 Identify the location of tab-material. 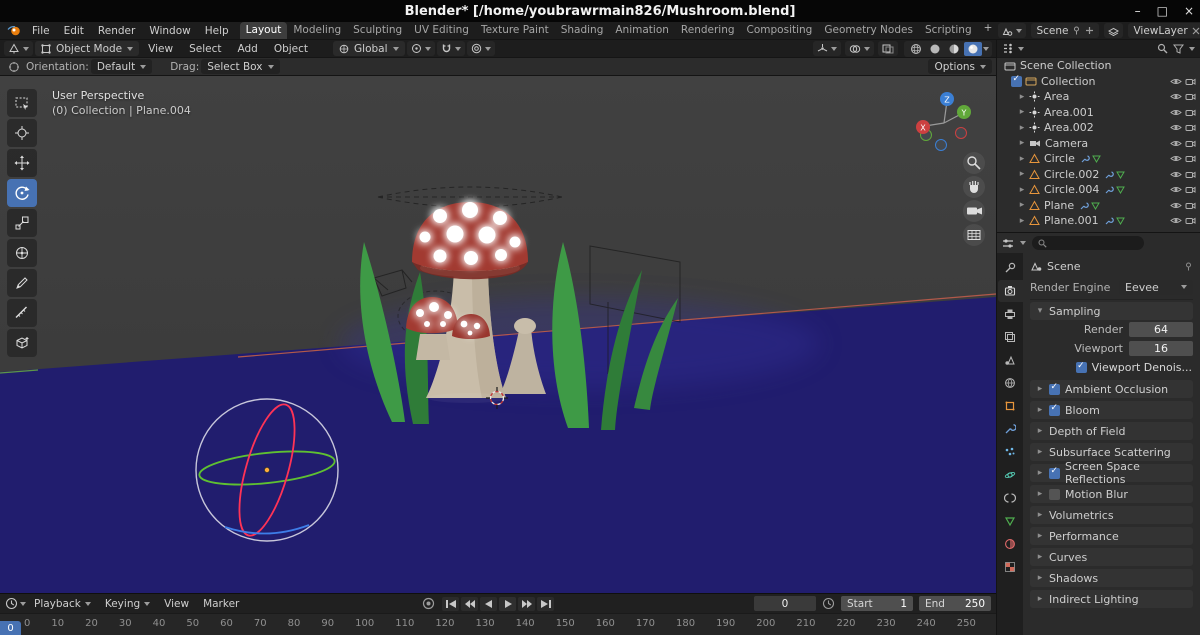
(1010, 544).